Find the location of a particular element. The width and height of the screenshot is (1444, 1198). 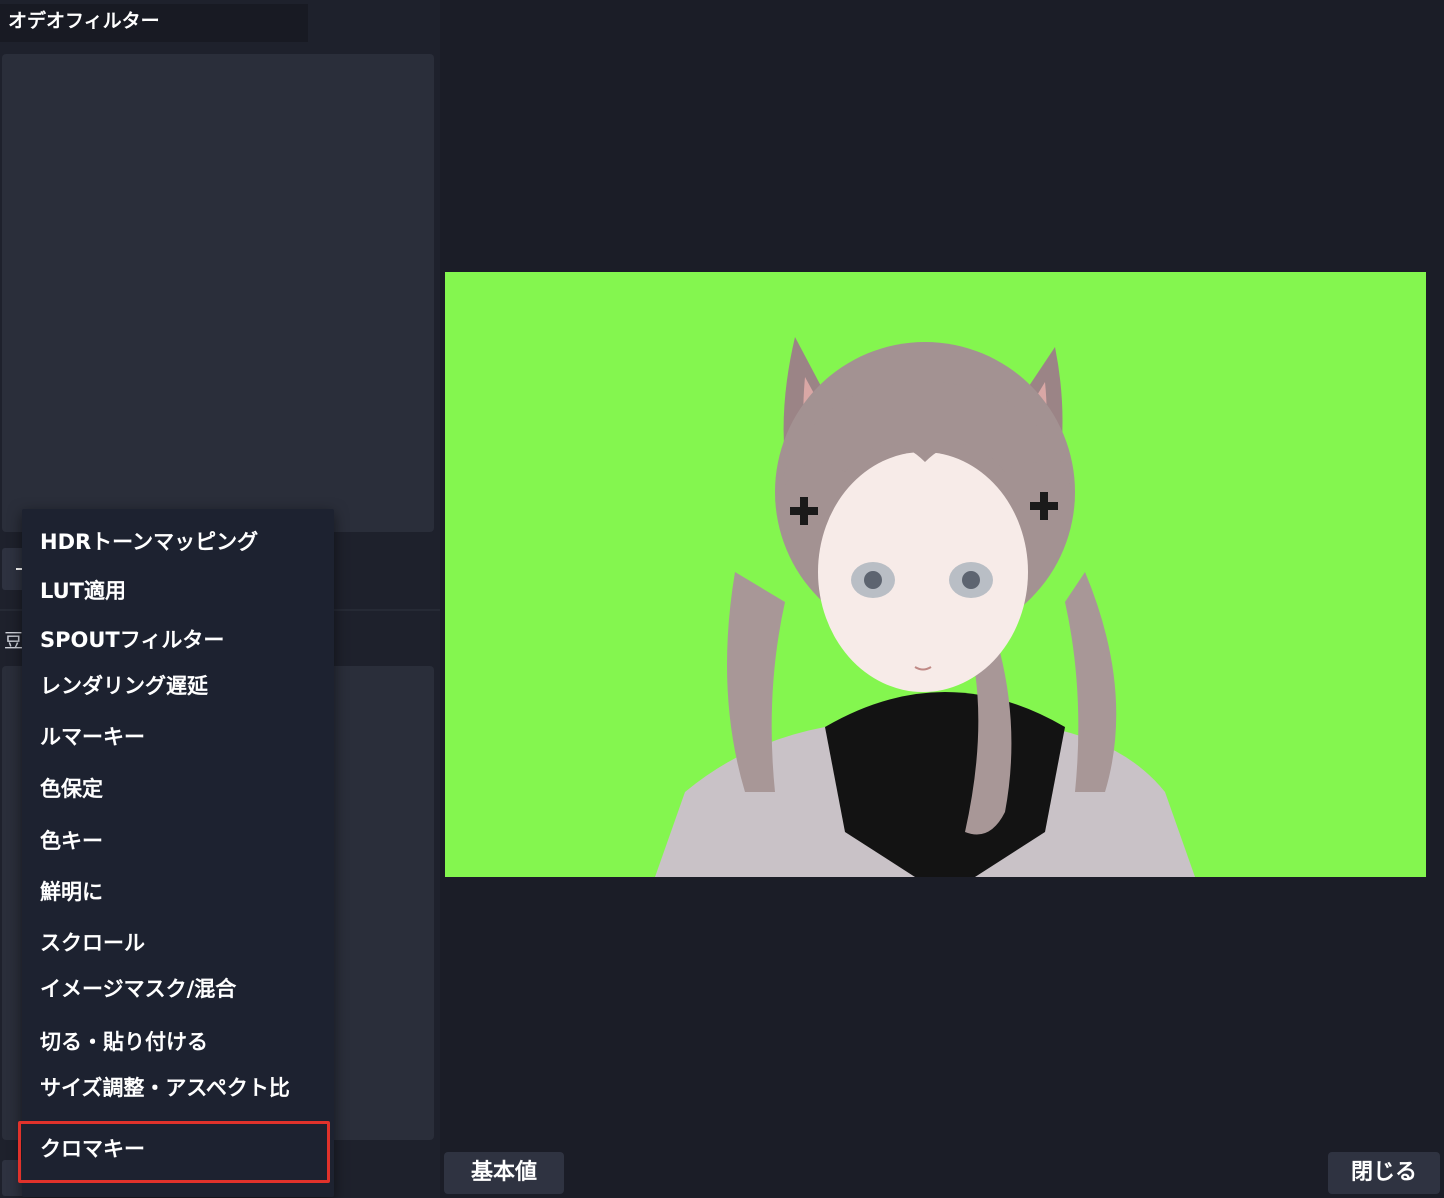

close-button: 閉じる is located at coordinates (1384, 1173).